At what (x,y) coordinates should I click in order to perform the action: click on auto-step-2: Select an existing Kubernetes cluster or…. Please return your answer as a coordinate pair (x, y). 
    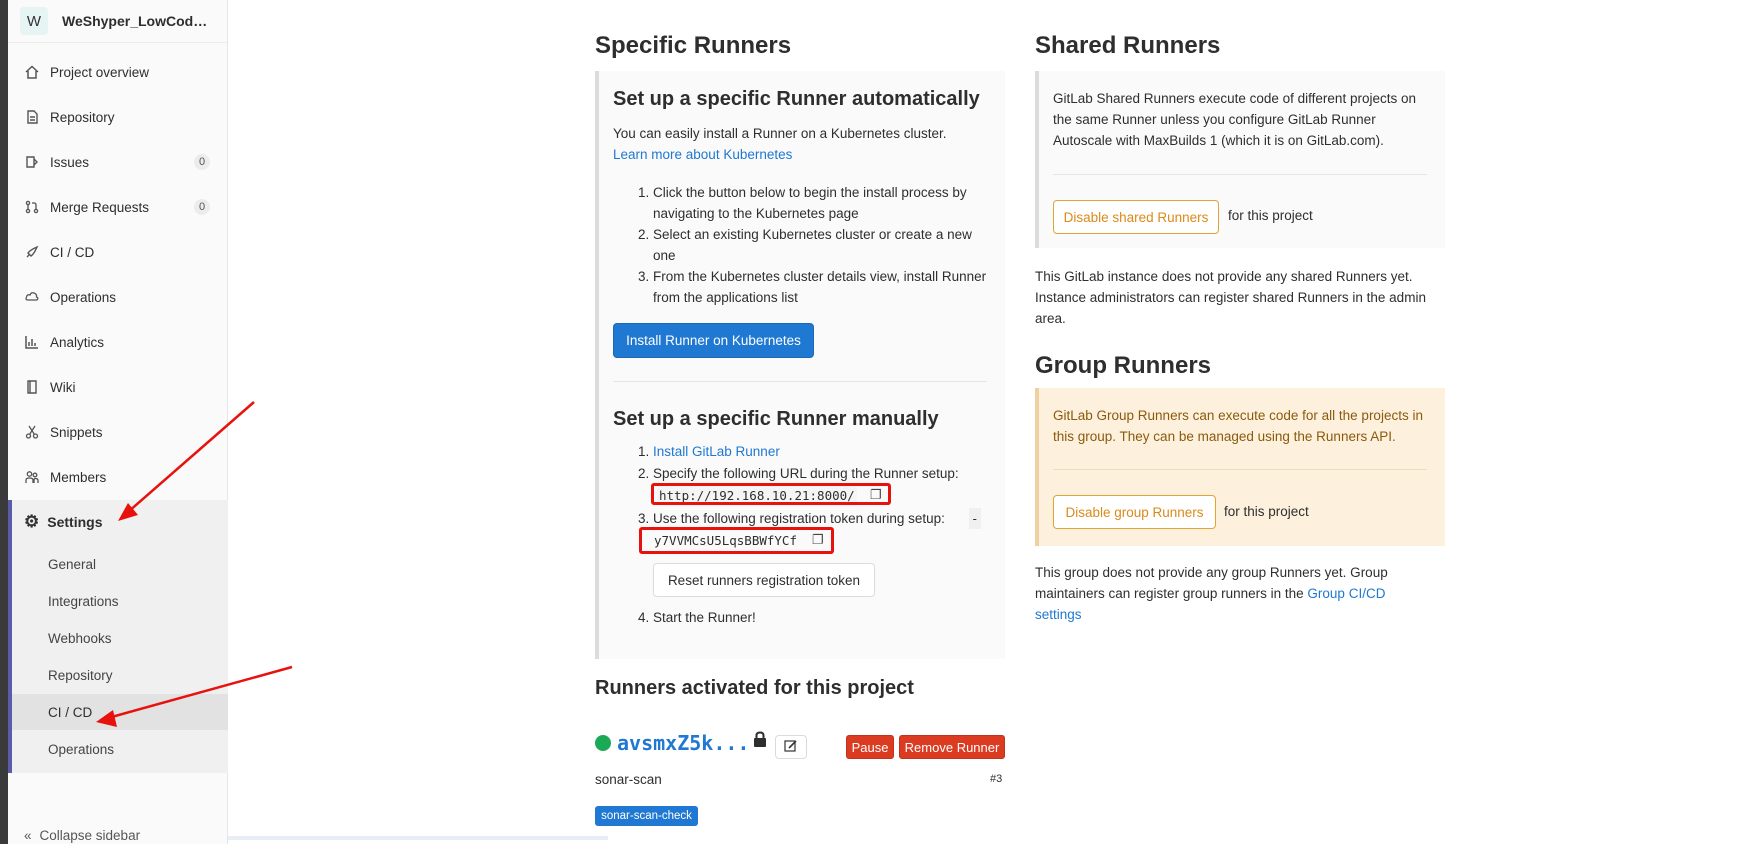
    Looking at the image, I should click on (812, 245).